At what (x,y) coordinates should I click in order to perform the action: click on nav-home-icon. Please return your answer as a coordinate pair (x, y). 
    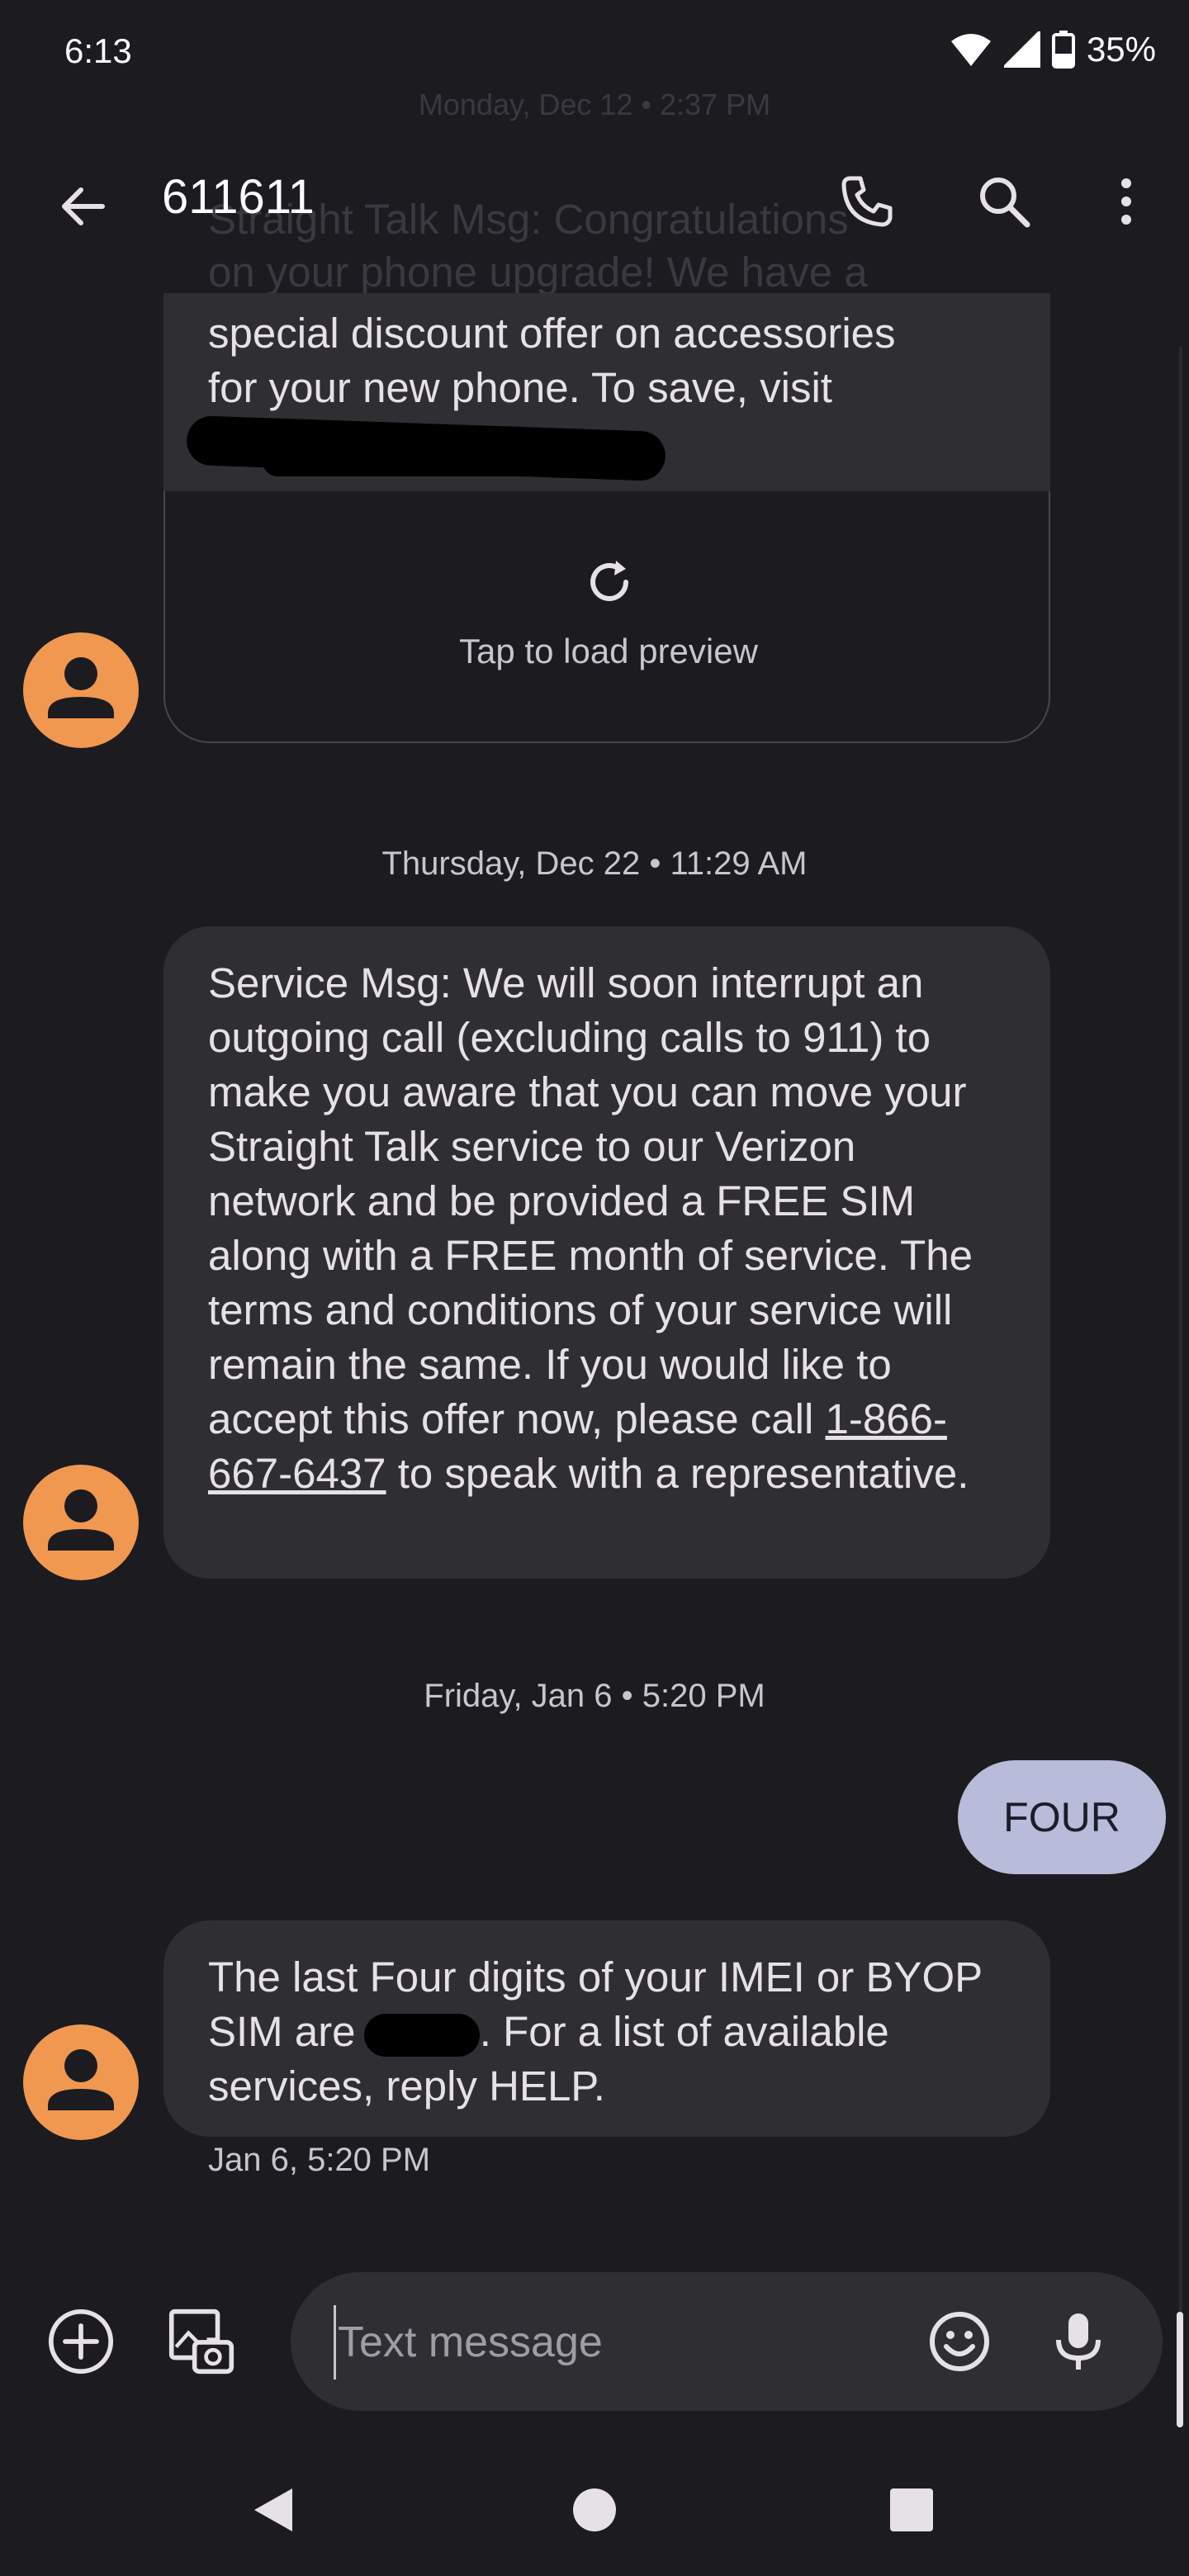
    Looking at the image, I should click on (594, 2509).